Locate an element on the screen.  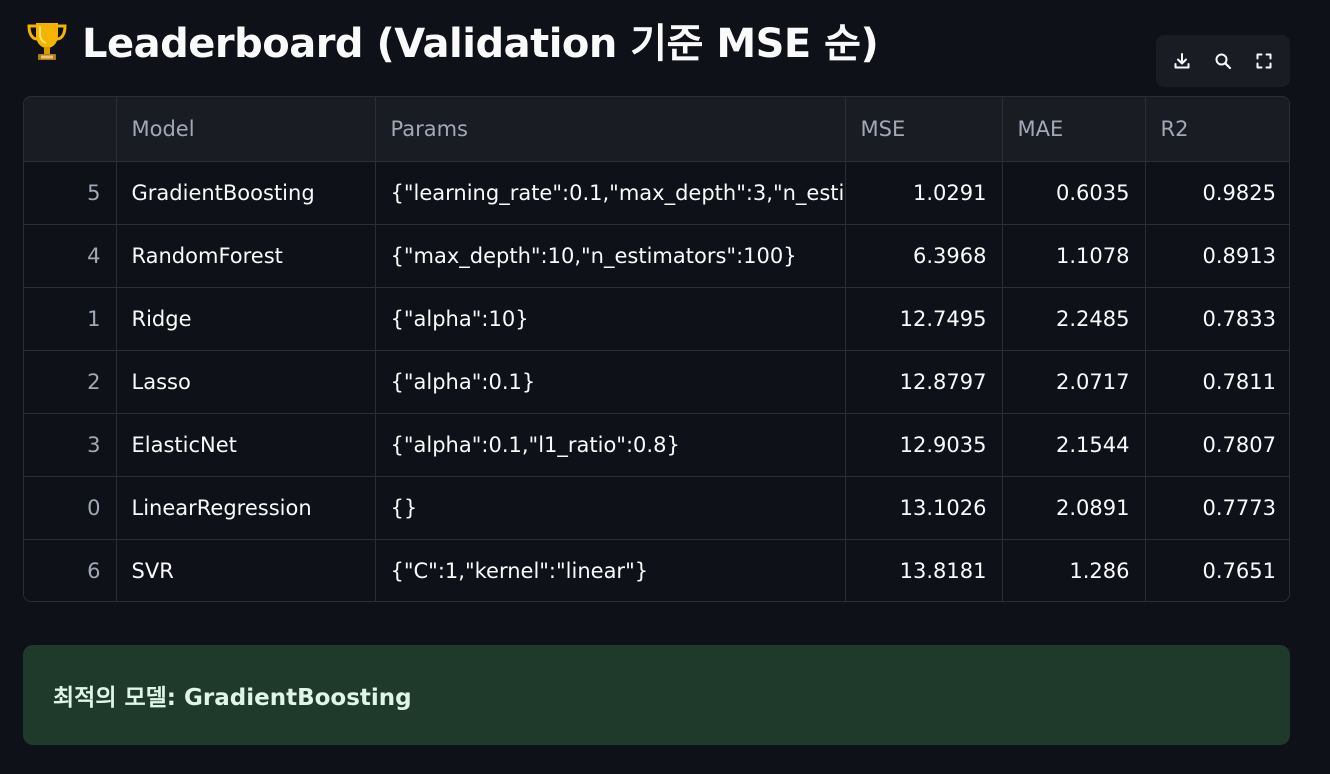
cell-r2: 0.8913 is located at coordinates (1217, 256).